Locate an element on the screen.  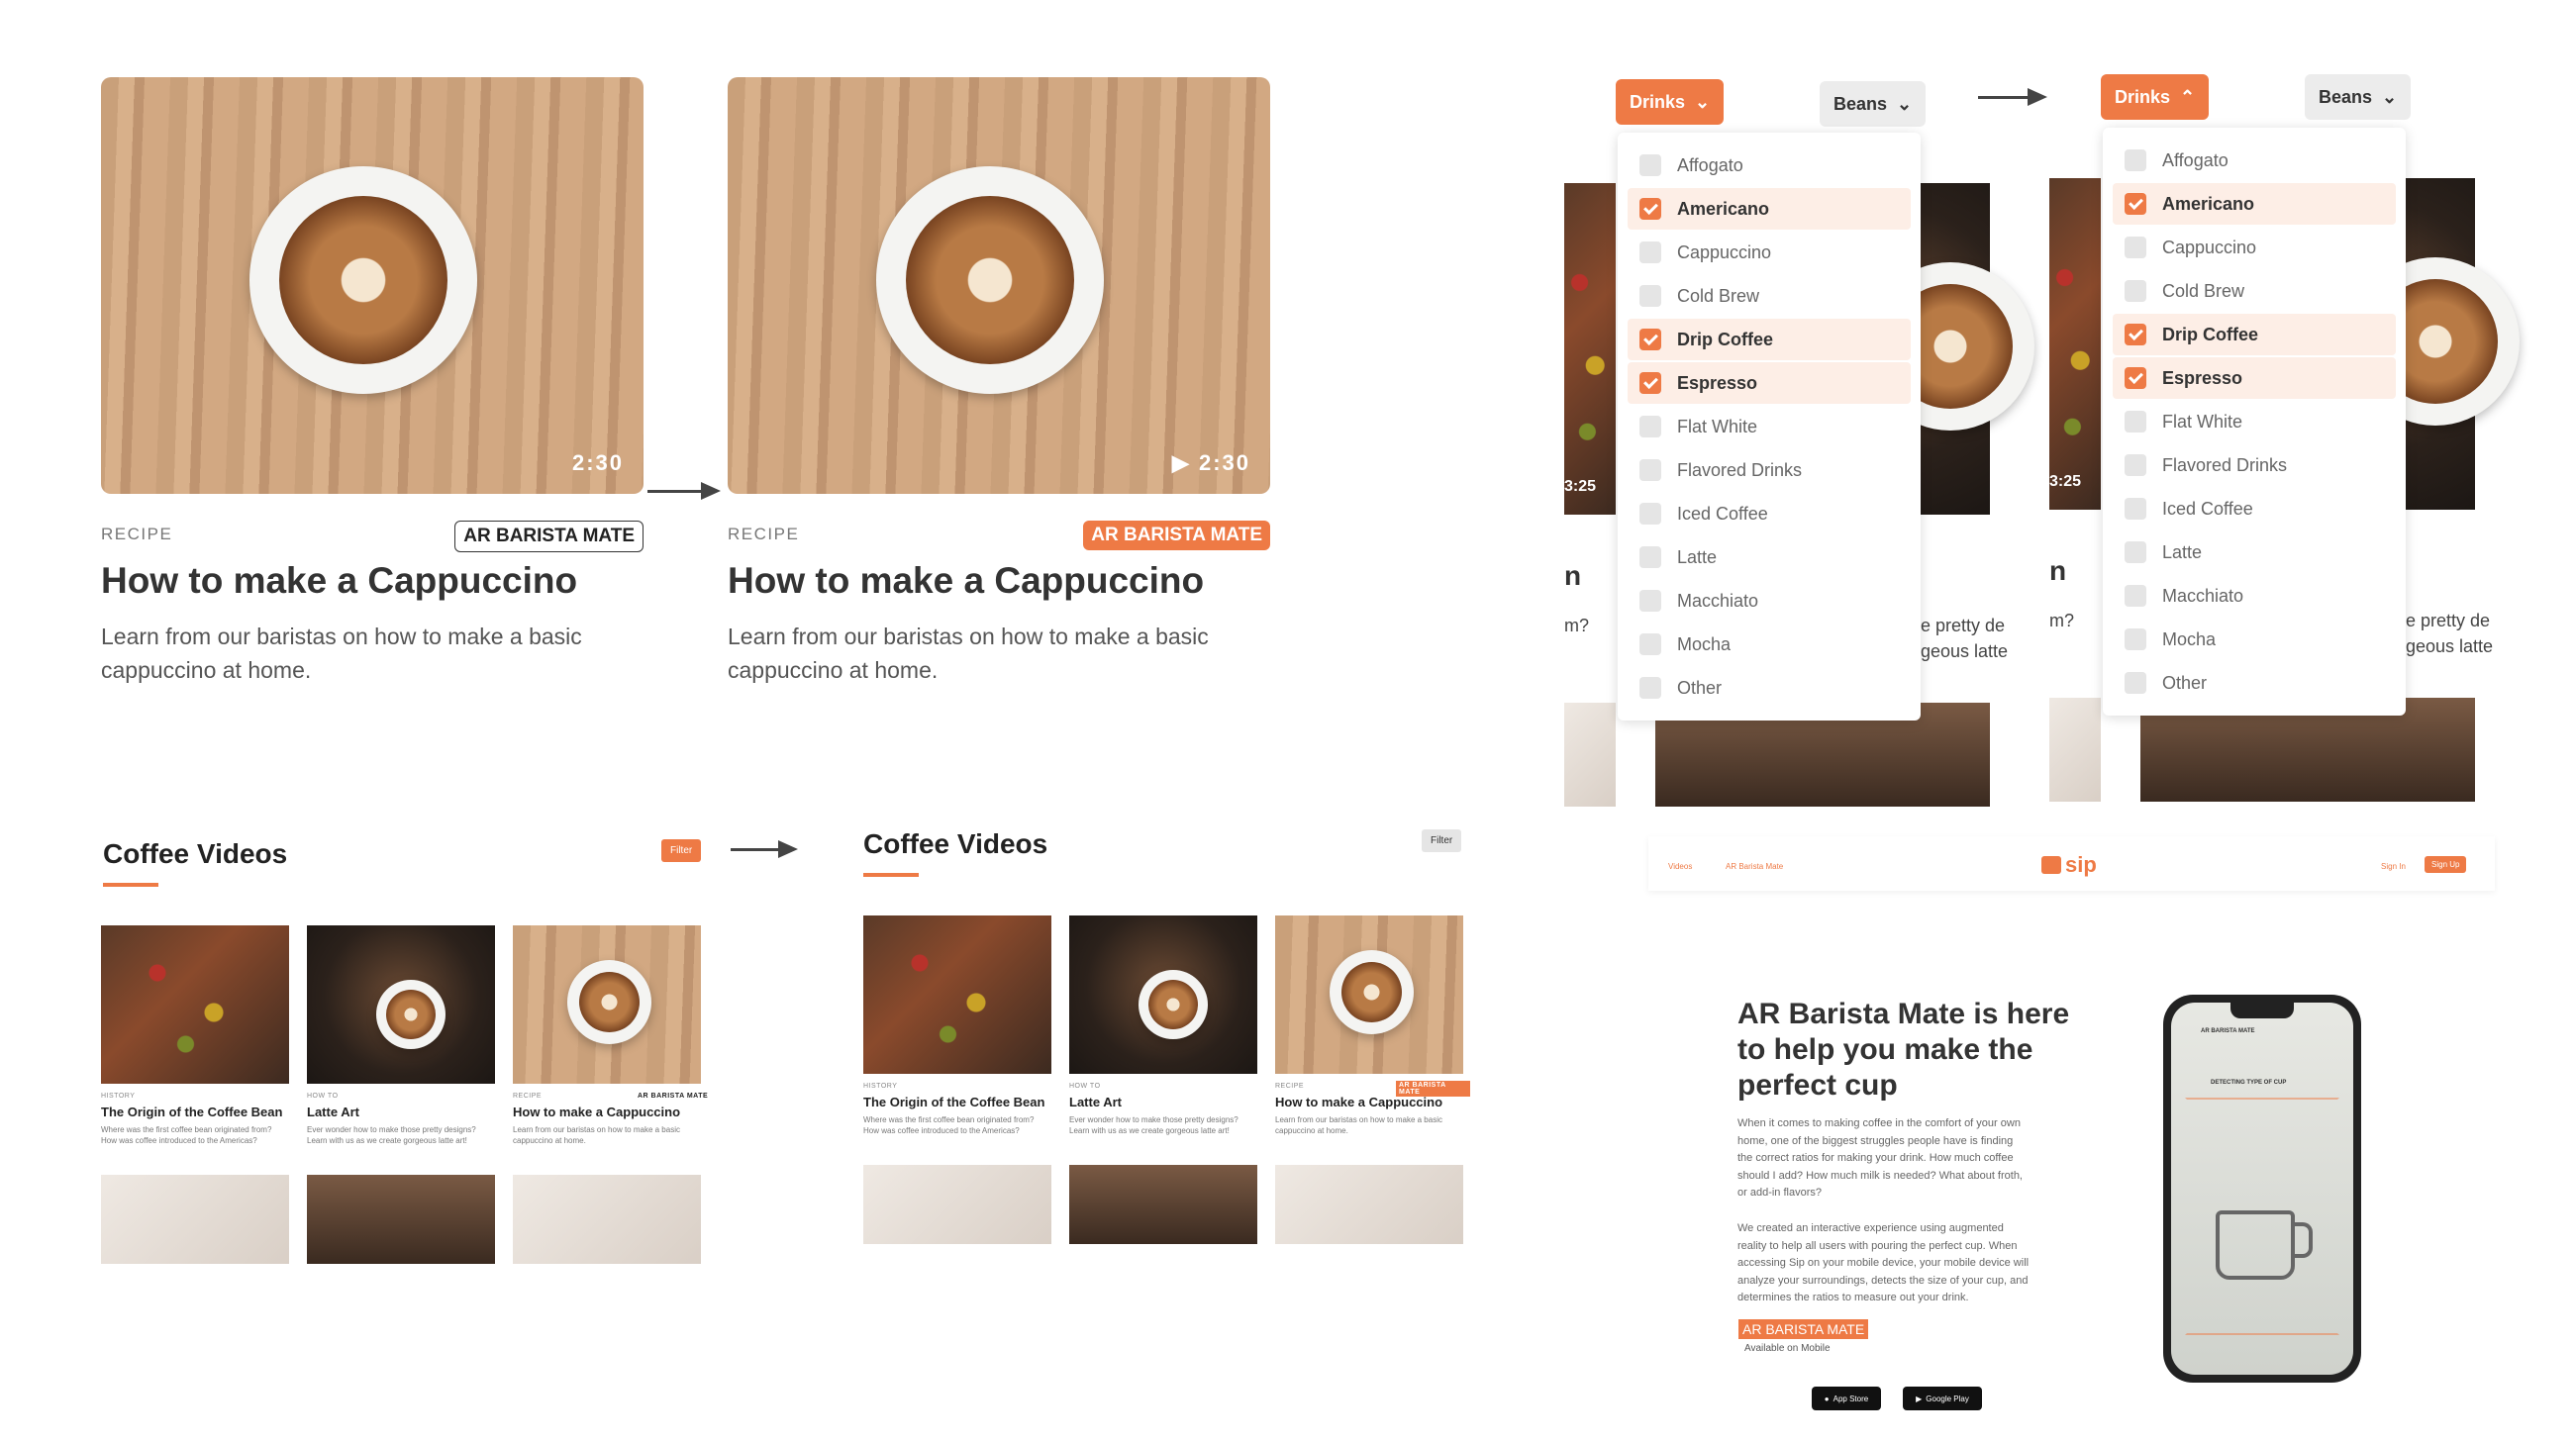
nav-videos: Videos is located at coordinates (1680, 866).